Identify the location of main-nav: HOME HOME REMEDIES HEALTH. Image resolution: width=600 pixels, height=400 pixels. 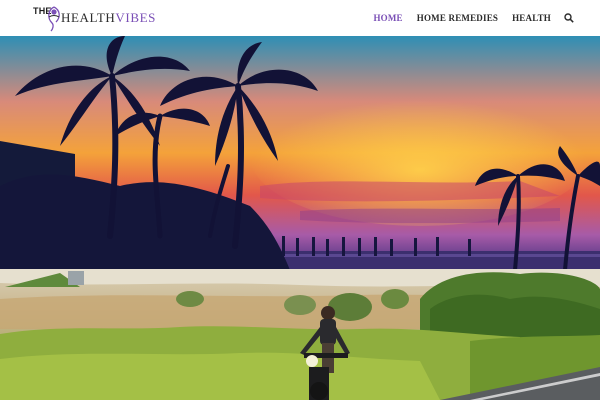
(471, 18).